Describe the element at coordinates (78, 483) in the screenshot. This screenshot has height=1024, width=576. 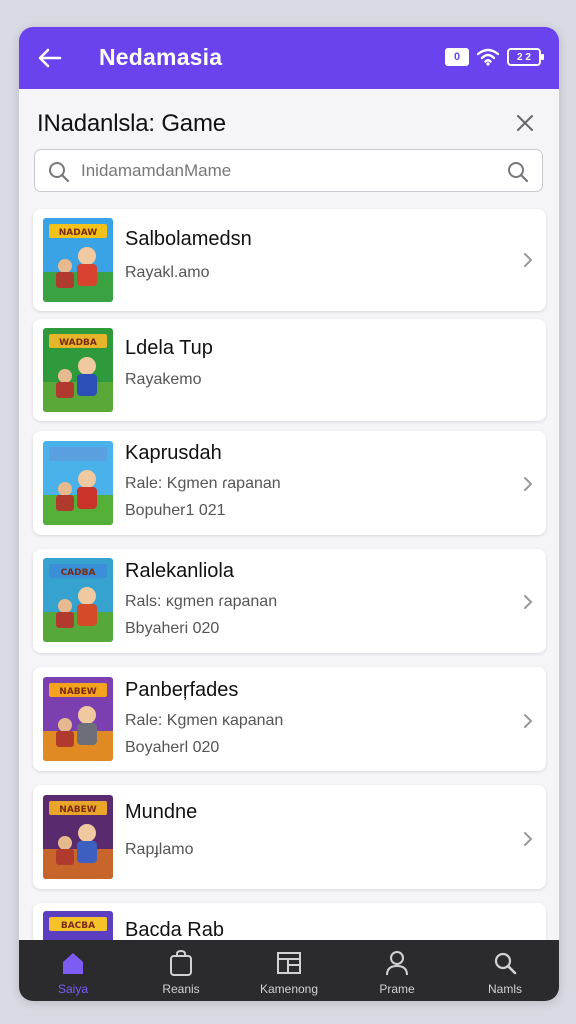
I see `game-thumbnail` at that location.